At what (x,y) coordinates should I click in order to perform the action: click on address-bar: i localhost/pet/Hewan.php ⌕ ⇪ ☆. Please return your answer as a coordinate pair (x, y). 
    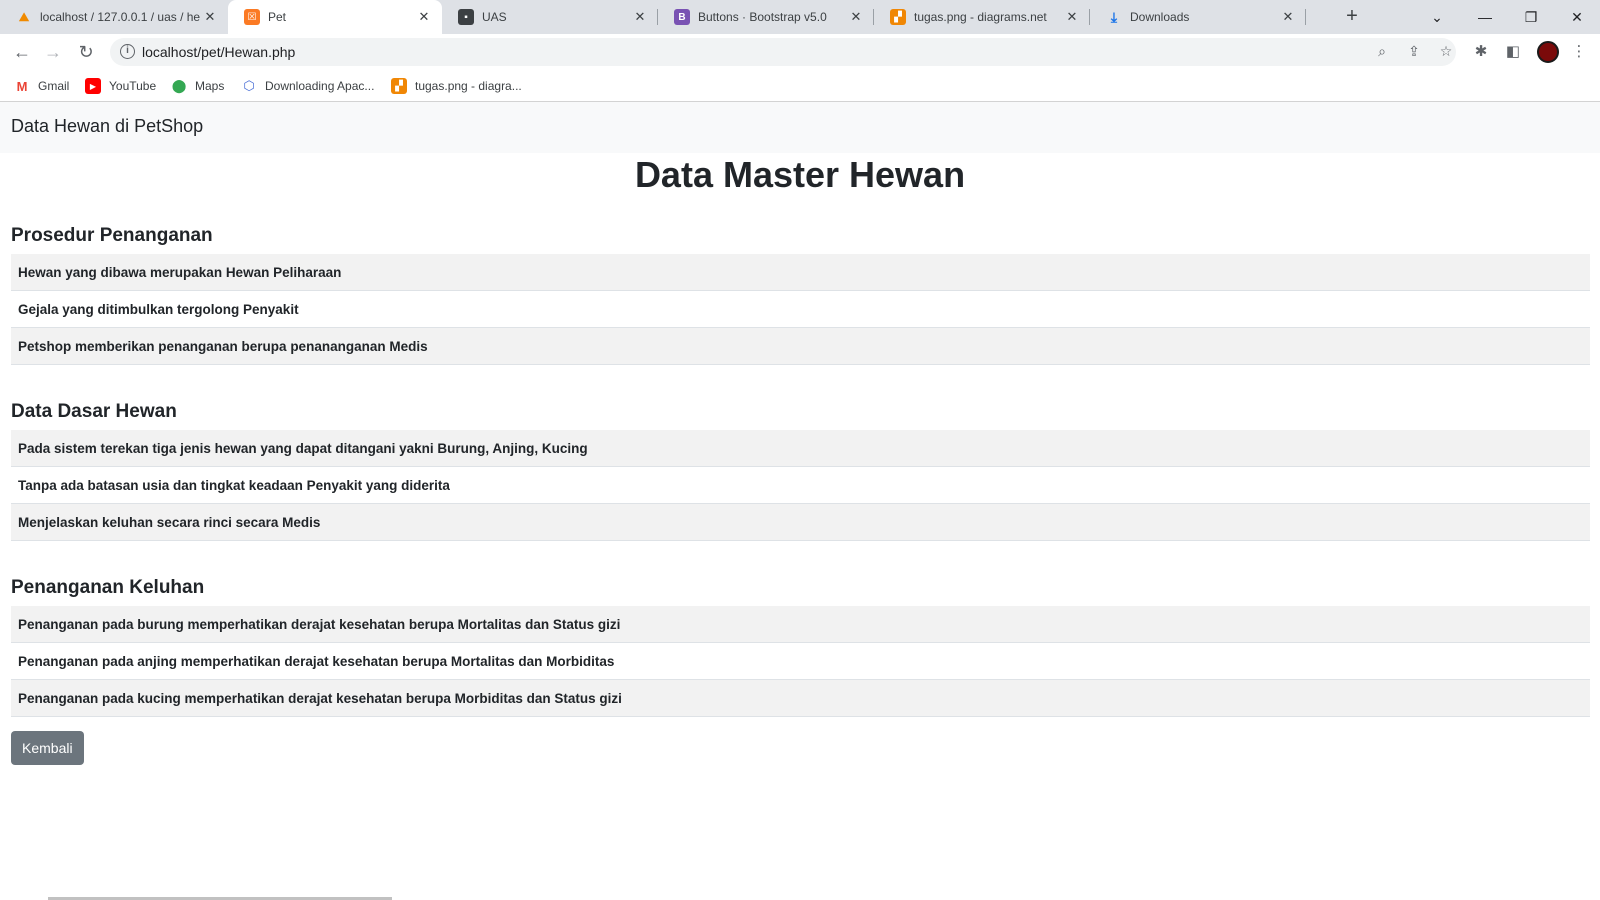
    Looking at the image, I should click on (783, 52).